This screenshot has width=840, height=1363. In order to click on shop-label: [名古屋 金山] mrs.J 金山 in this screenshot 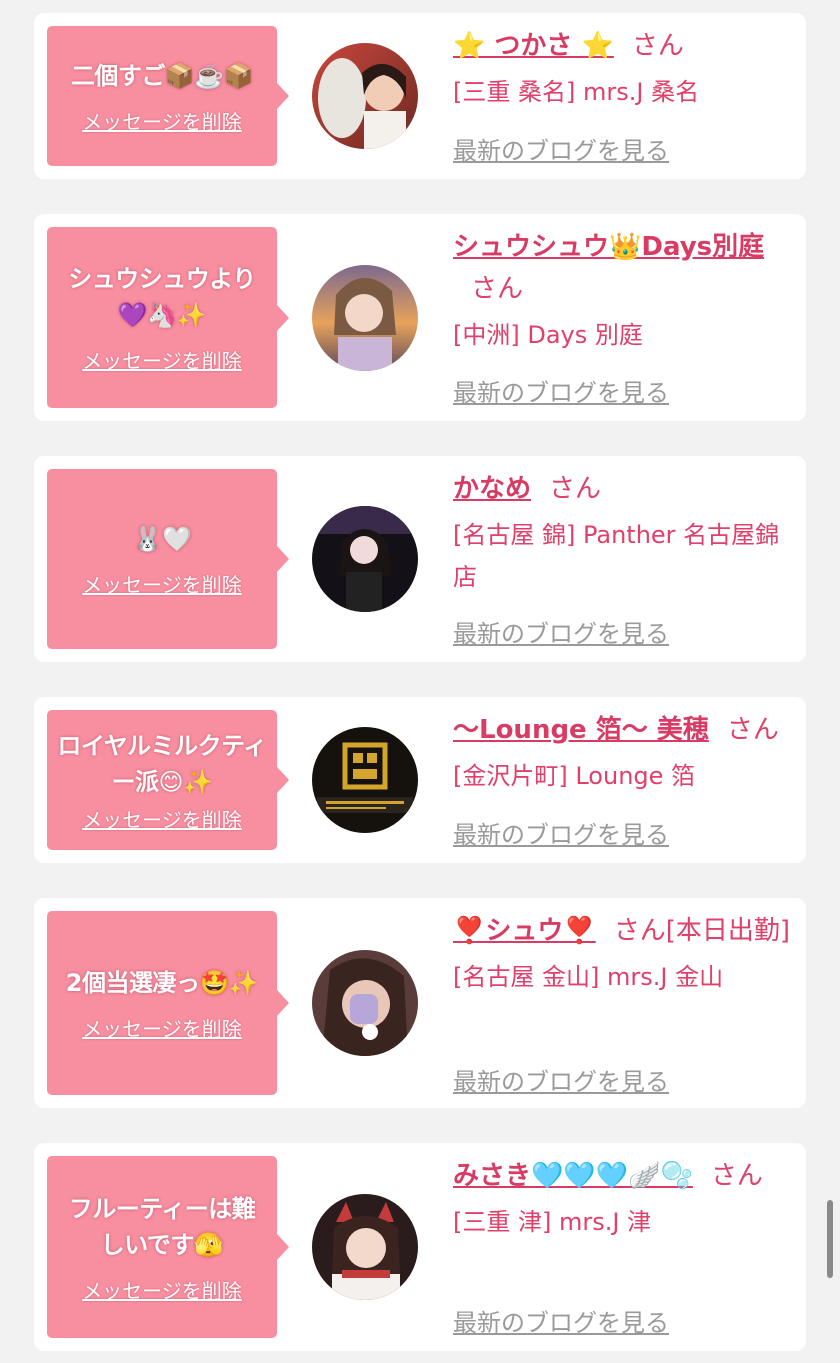, I will do `click(588, 977)`.